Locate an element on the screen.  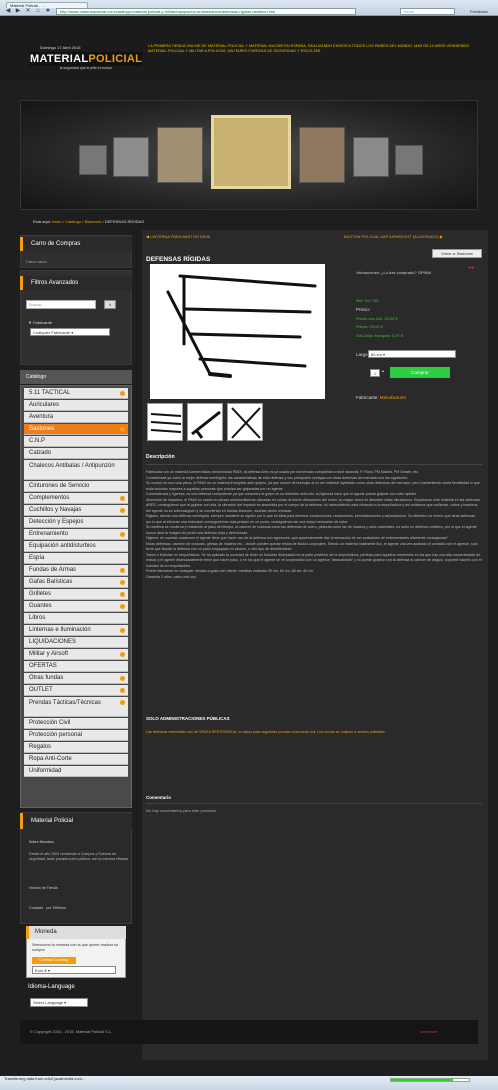
catalog-item: Uniformidad is located at coordinates (76, 771).